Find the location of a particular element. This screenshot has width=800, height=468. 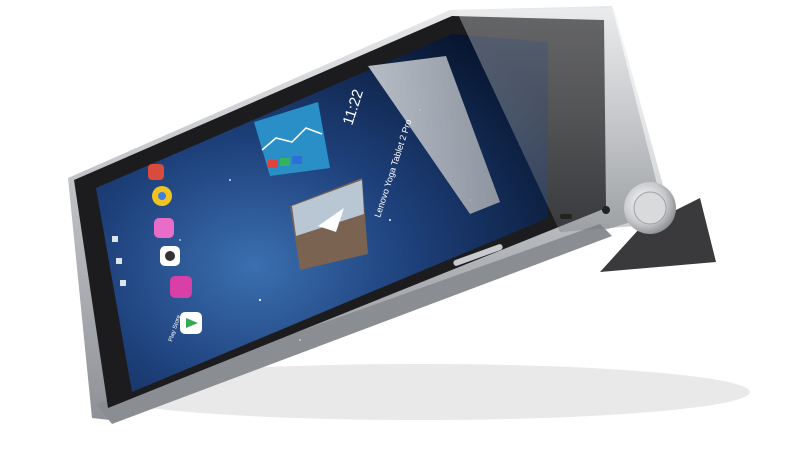

weather-tile-green is located at coordinates (285, 162).